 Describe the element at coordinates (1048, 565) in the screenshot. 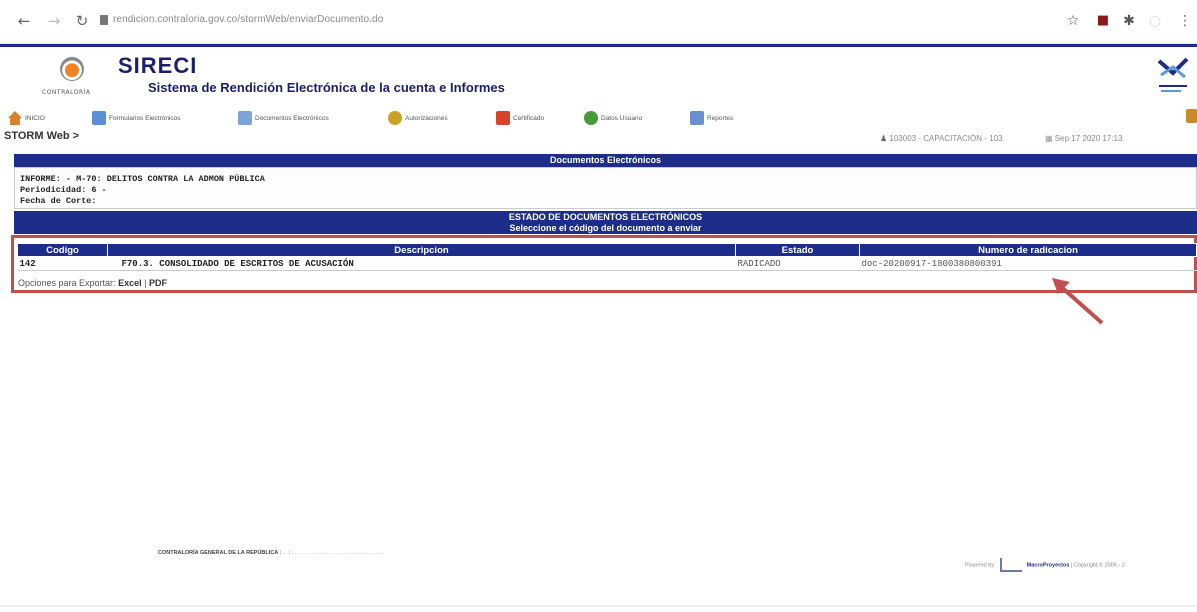

I see `footer-brand: MacroProyectos` at that location.